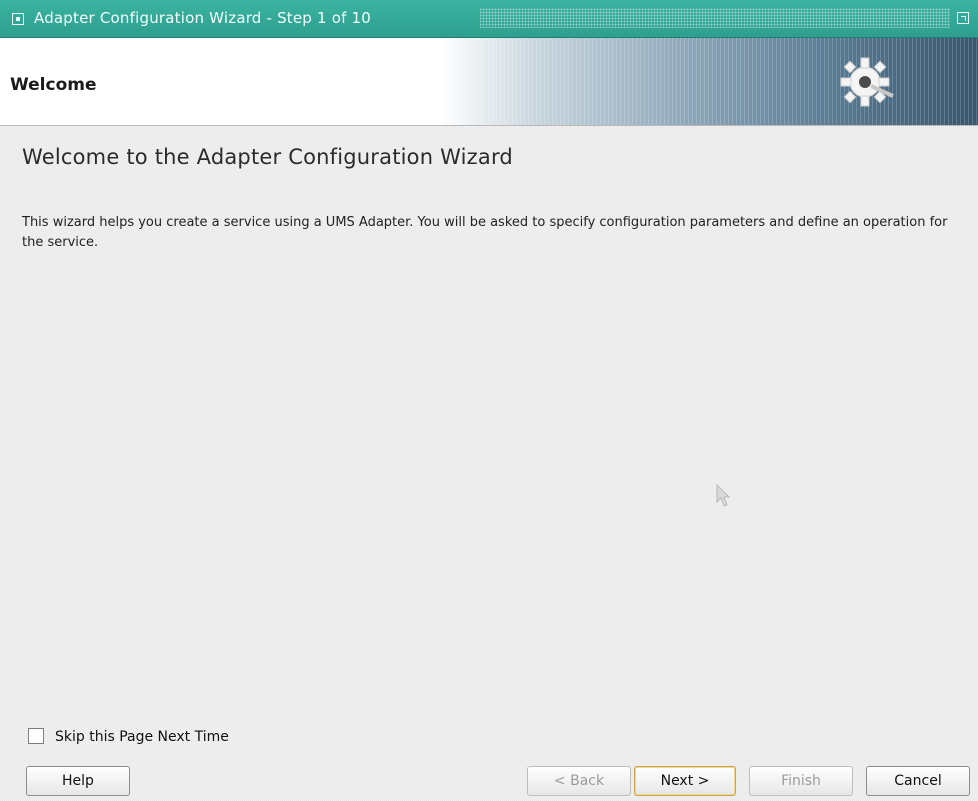 This screenshot has height=801, width=978. What do you see at coordinates (867, 82) in the screenshot?
I see `gear-plug-icon` at bounding box center [867, 82].